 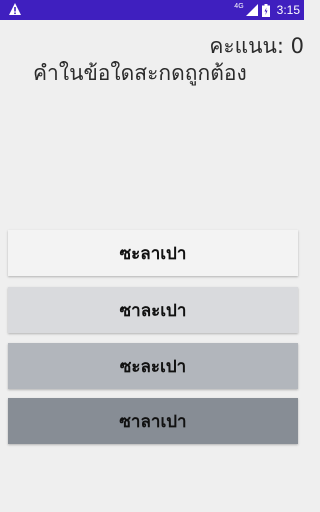 I want to click on status-indicators: 4G 3:15, so click(x=267, y=10).